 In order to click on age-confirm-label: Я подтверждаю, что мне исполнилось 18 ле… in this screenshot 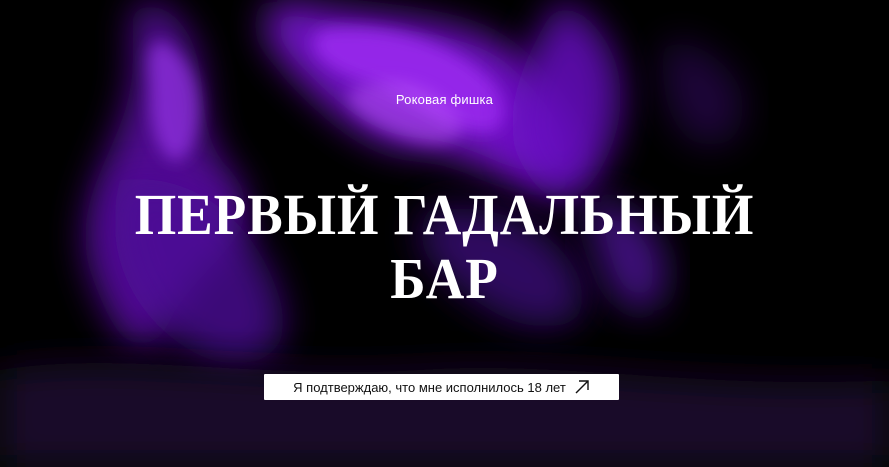, I will do `click(429, 387)`.